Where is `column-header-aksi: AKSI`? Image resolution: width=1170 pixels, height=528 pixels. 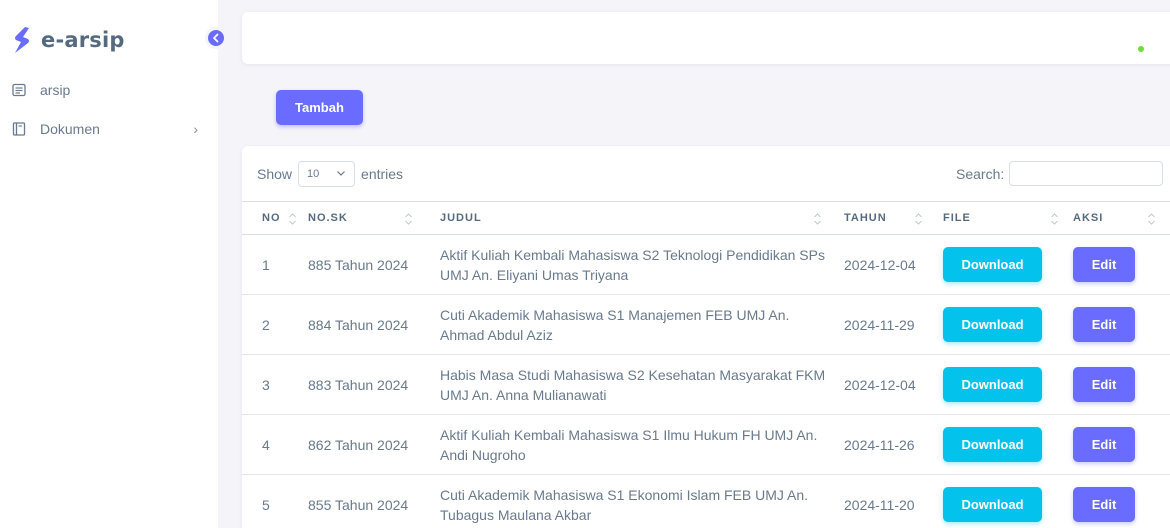
column-header-aksi: AKSI is located at coordinates (1118, 218).